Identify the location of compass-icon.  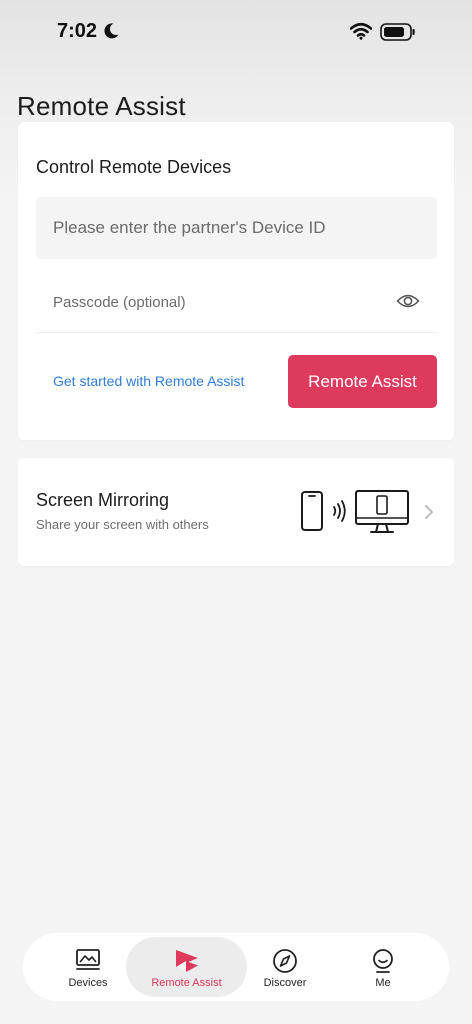
(285, 961).